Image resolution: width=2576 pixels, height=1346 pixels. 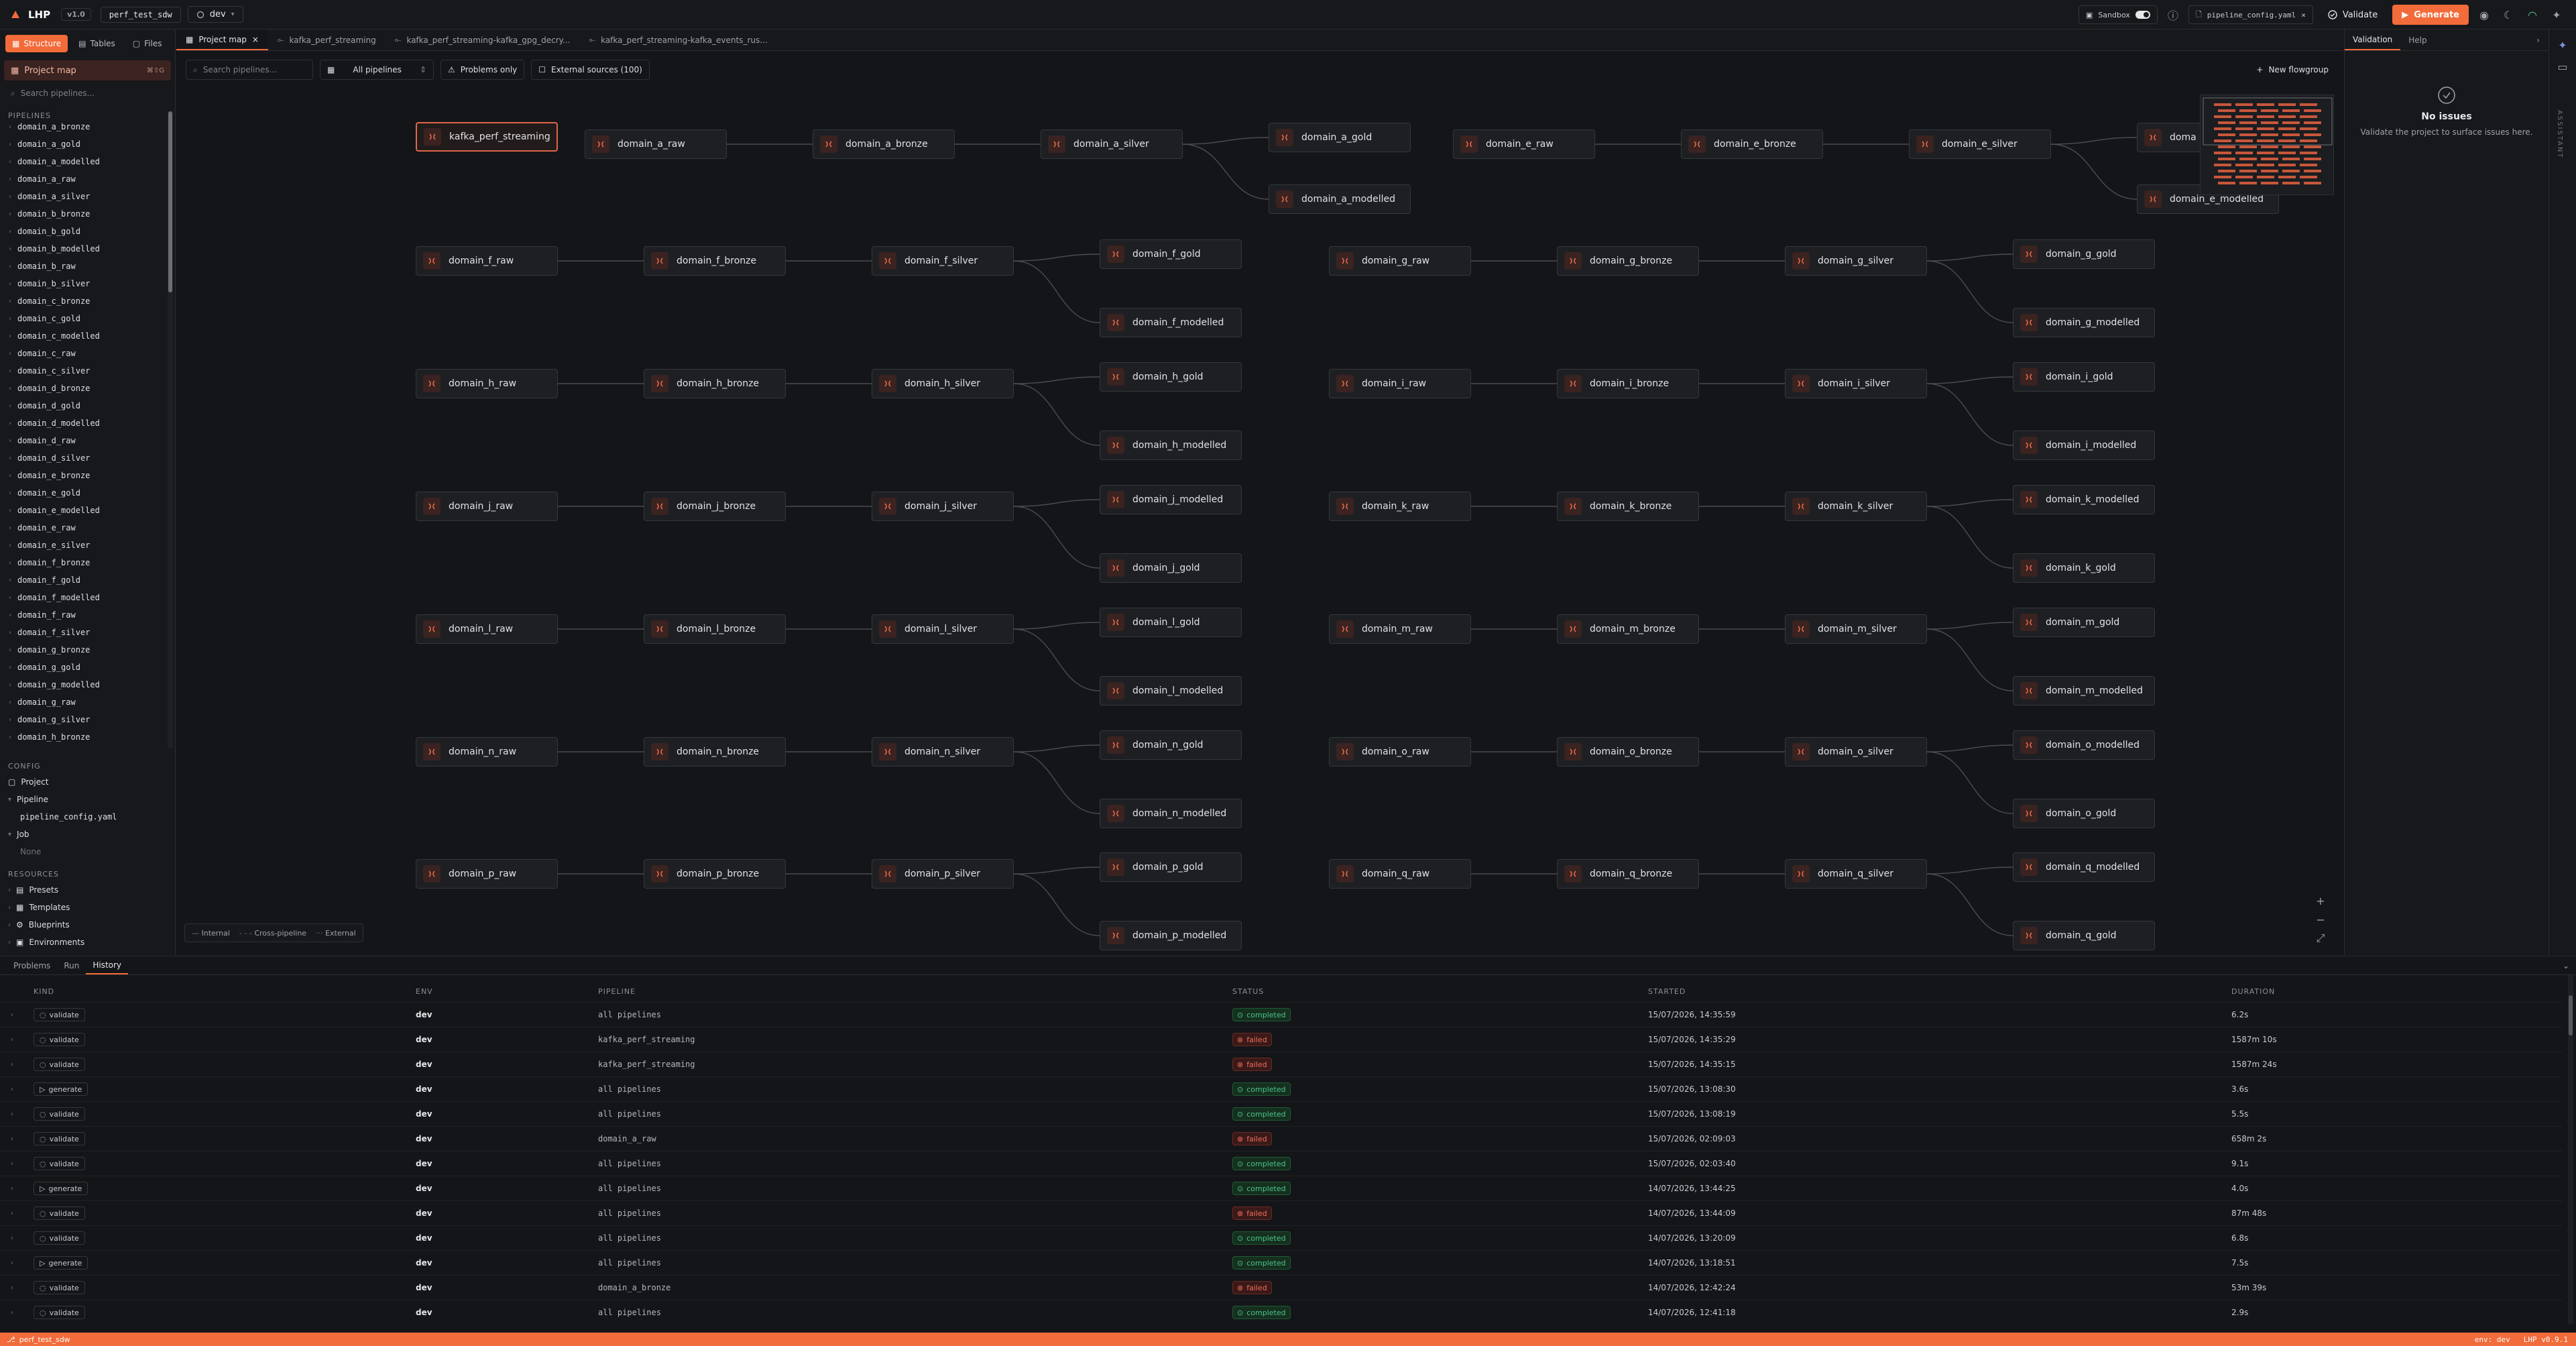 I want to click on close-icon: ×, so click(x=255, y=39).